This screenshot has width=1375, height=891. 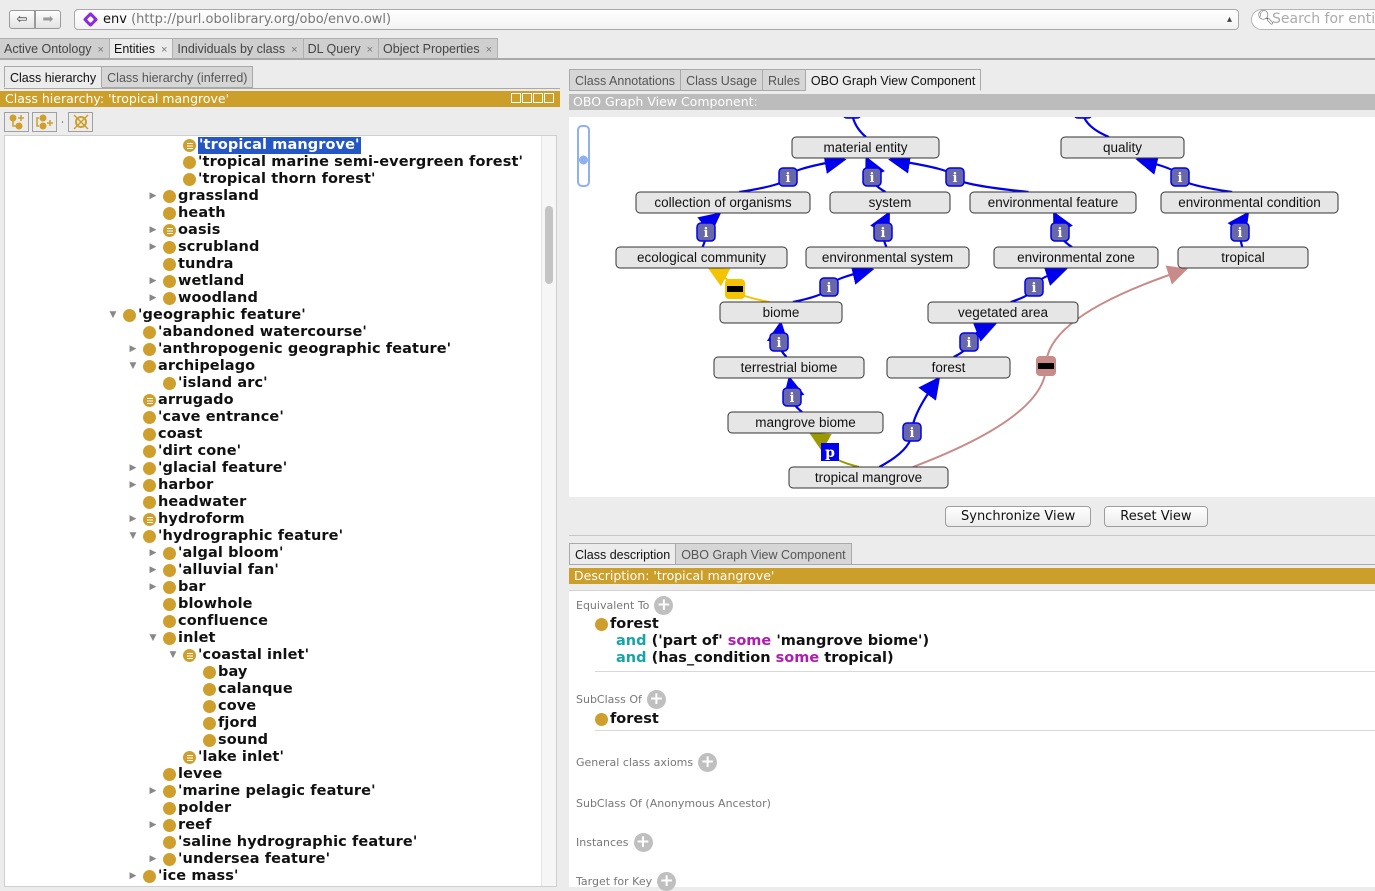 What do you see at coordinates (1313, 19) in the screenshot?
I see `entity-search-input: 🔍︎ Search for entit` at bounding box center [1313, 19].